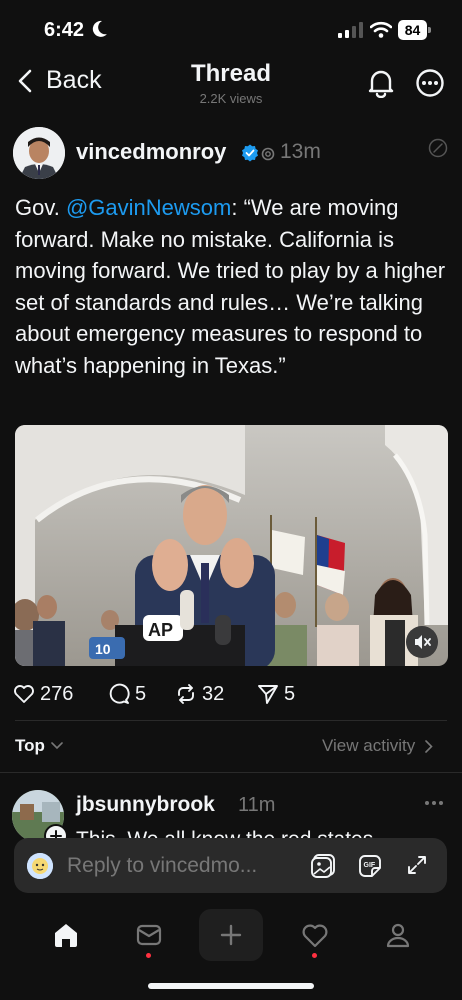  I want to click on nav-profile, so click(397, 935).